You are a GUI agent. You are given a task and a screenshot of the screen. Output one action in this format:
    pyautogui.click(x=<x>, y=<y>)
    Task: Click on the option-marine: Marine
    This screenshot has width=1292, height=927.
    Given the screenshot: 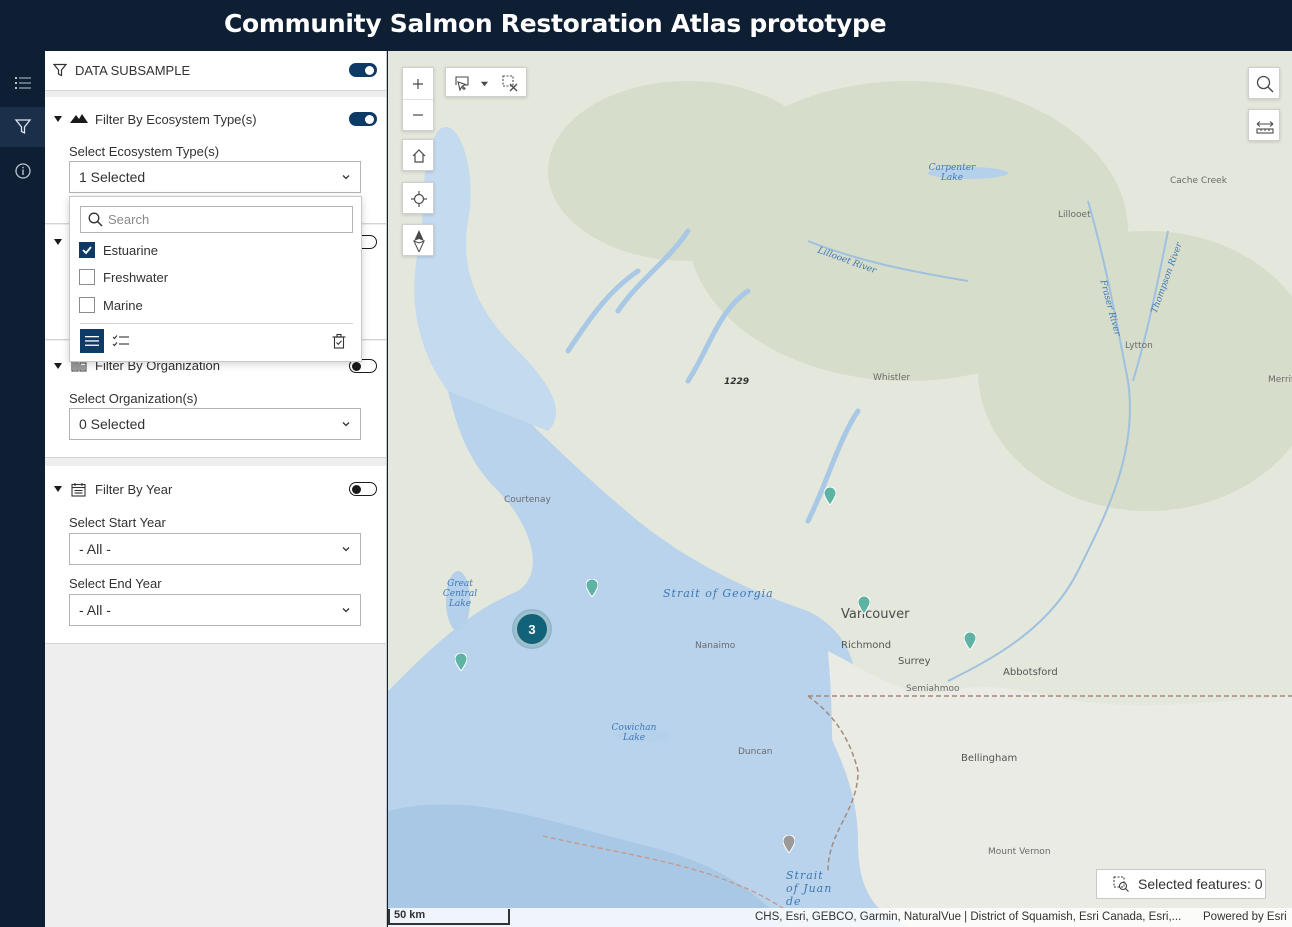 What is the action you would take?
    pyautogui.click(x=111, y=305)
    